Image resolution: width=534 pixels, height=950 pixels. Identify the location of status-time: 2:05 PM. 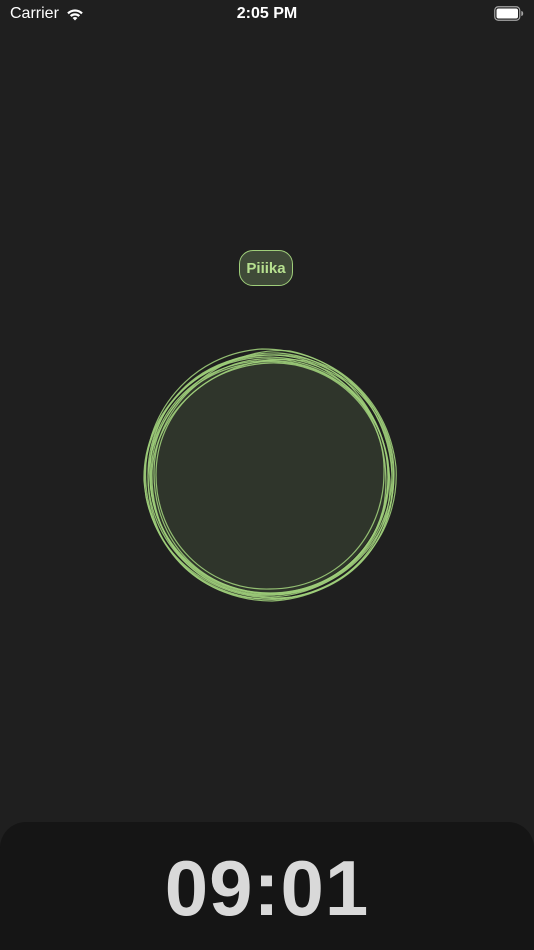
(267, 13).